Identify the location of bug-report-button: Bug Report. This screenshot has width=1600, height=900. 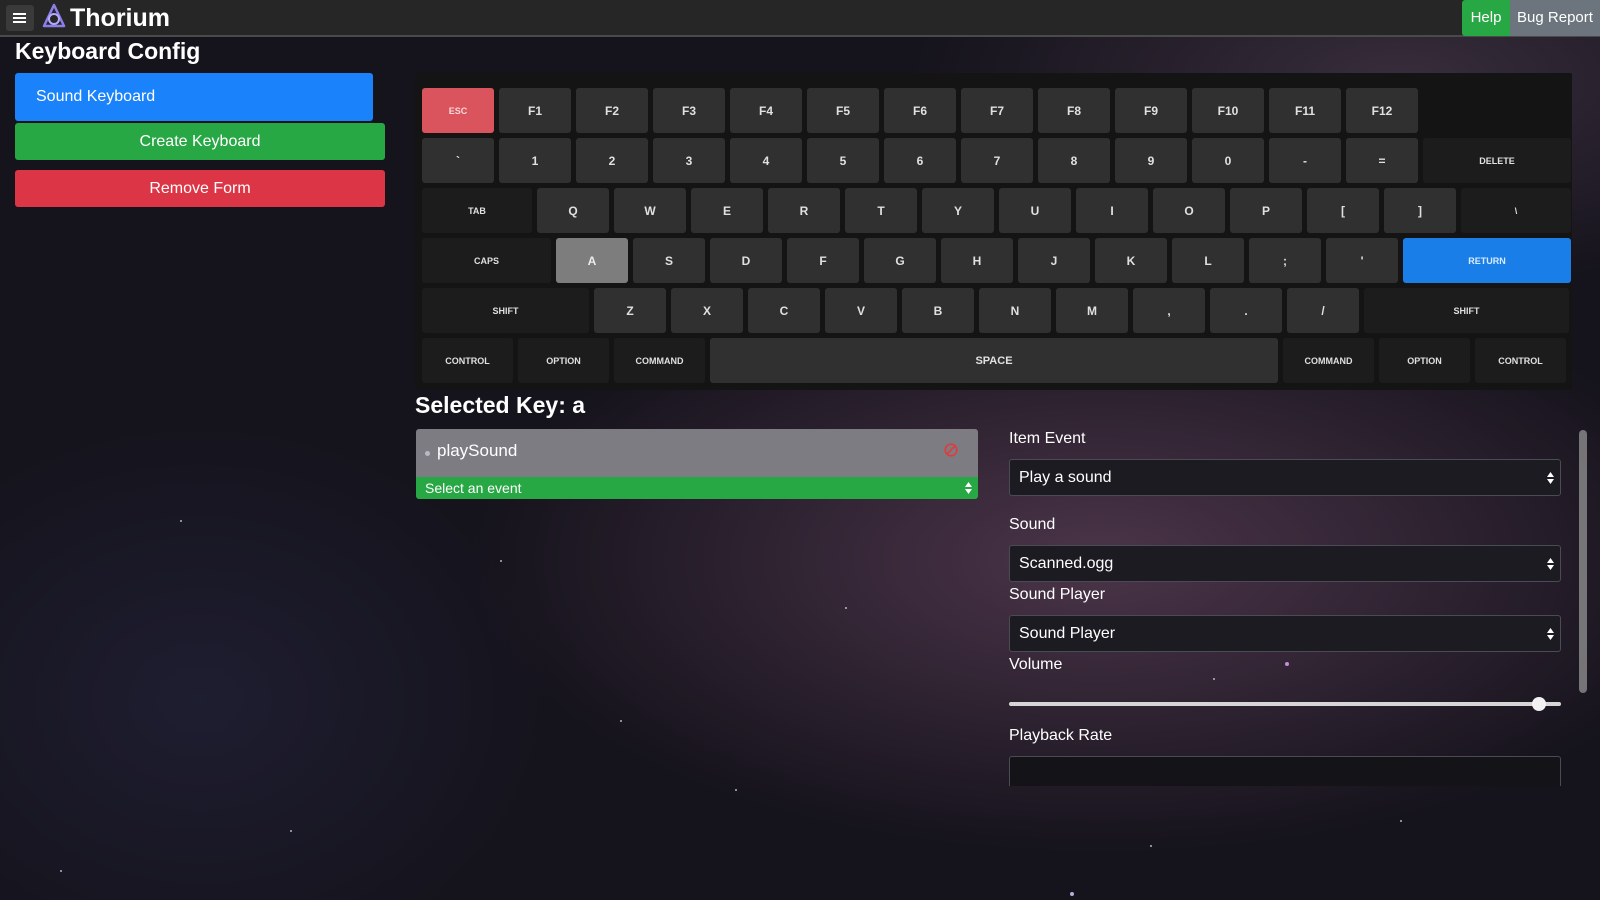
(1555, 18).